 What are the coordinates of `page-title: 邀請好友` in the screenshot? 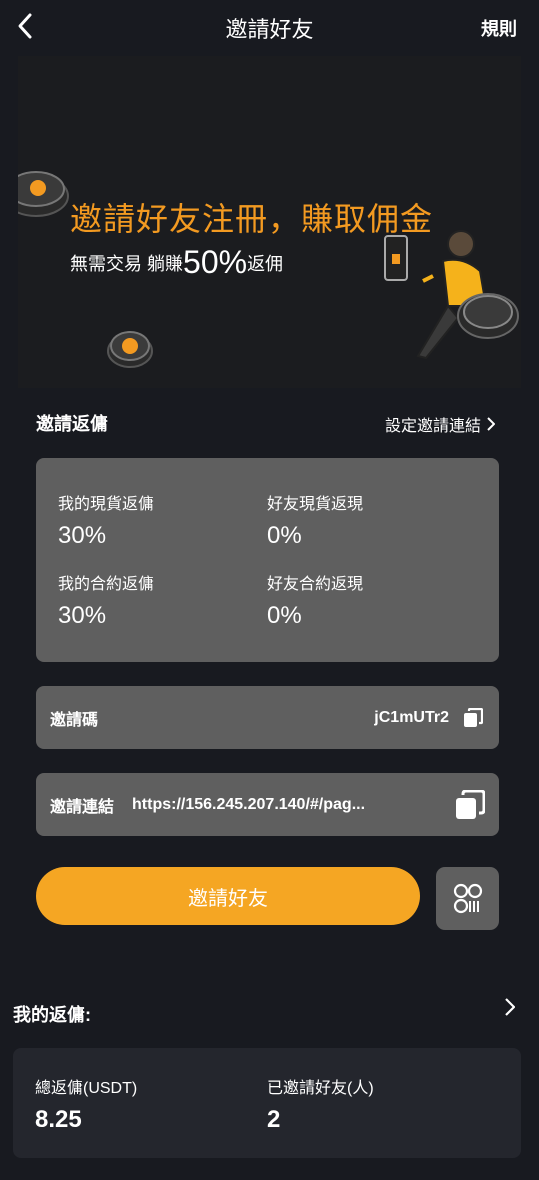 It's located at (269, 29).